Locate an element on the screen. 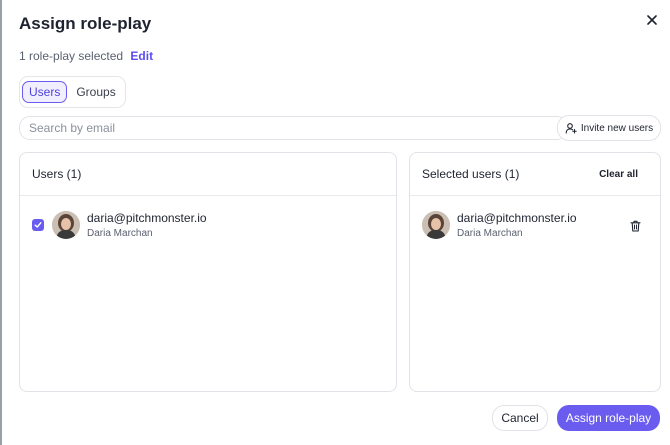  trash-icon is located at coordinates (635, 226).